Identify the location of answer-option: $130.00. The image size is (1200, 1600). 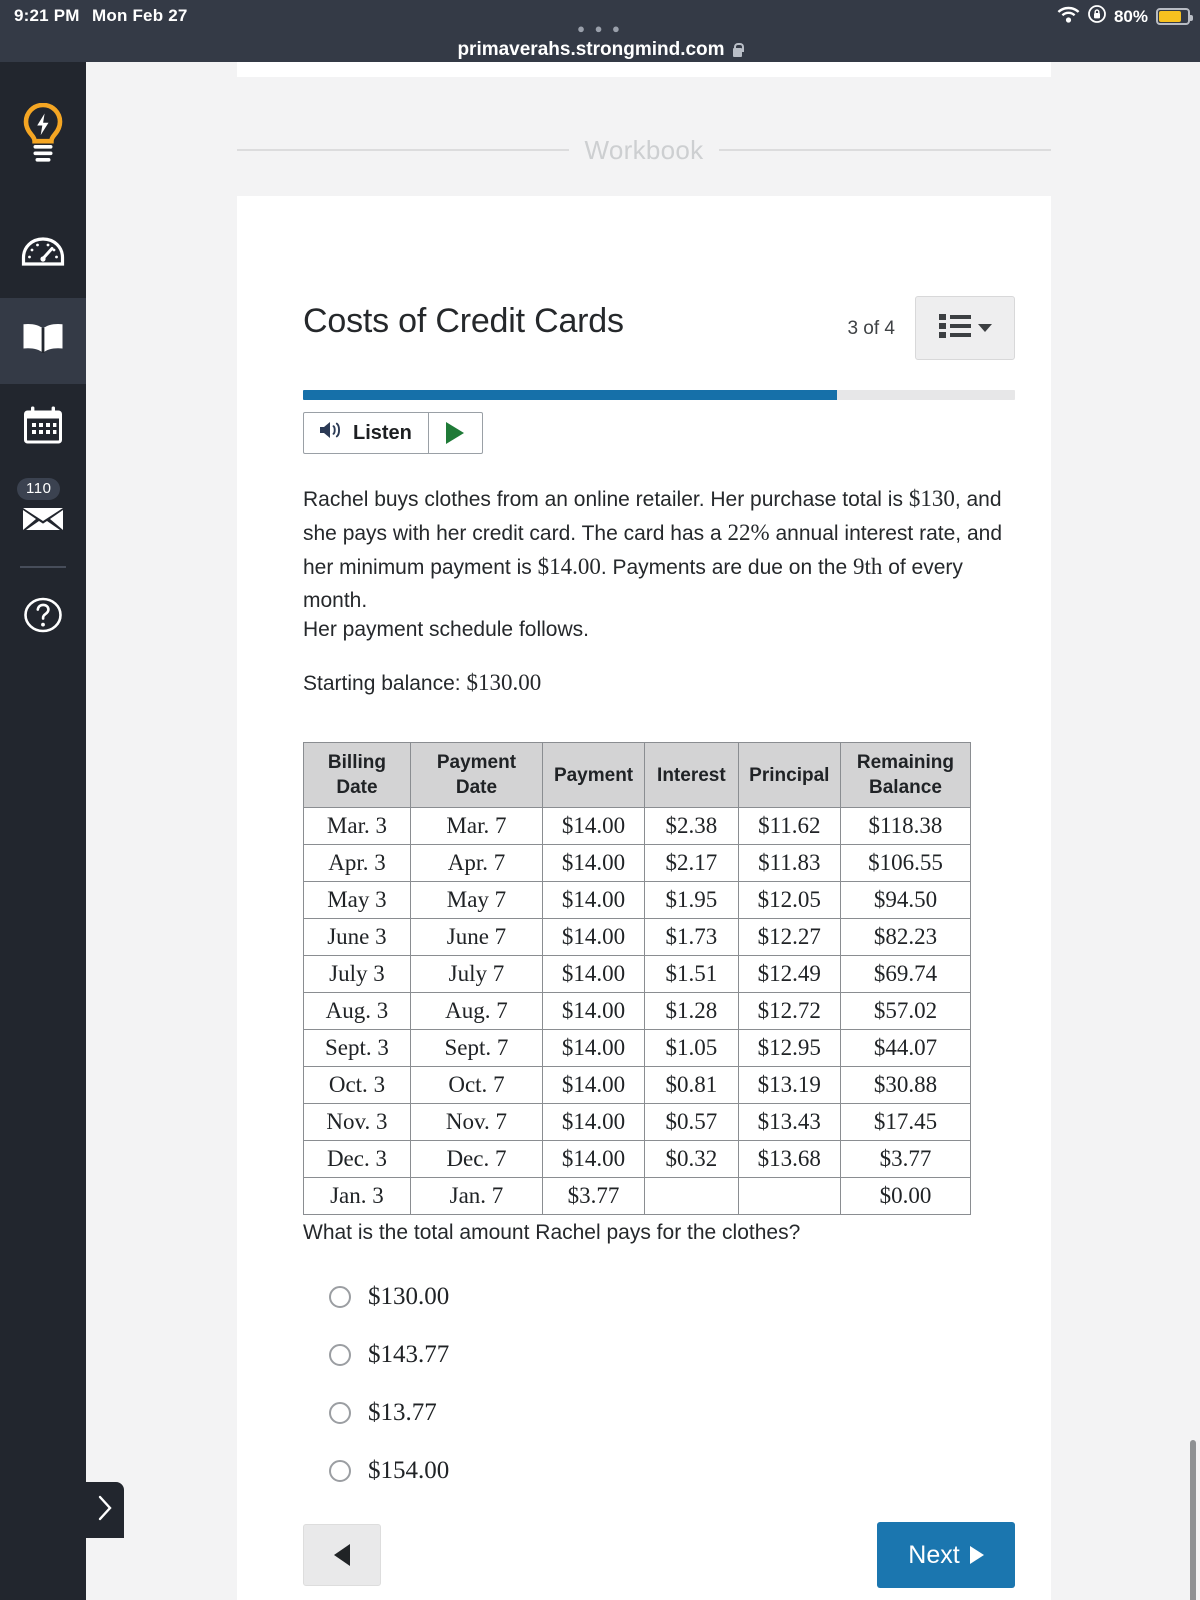
(603, 1297).